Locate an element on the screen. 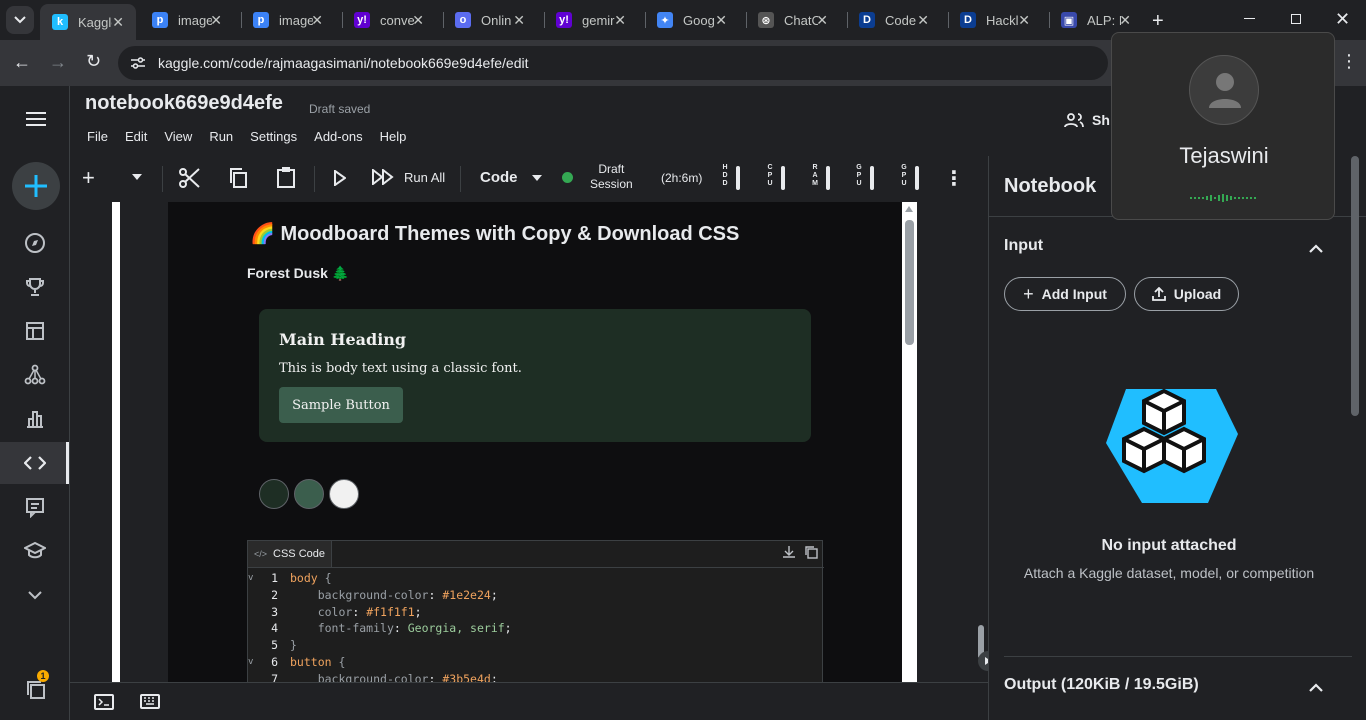 This screenshot has width=1366, height=720. color-swatch is located at coordinates (274, 494).